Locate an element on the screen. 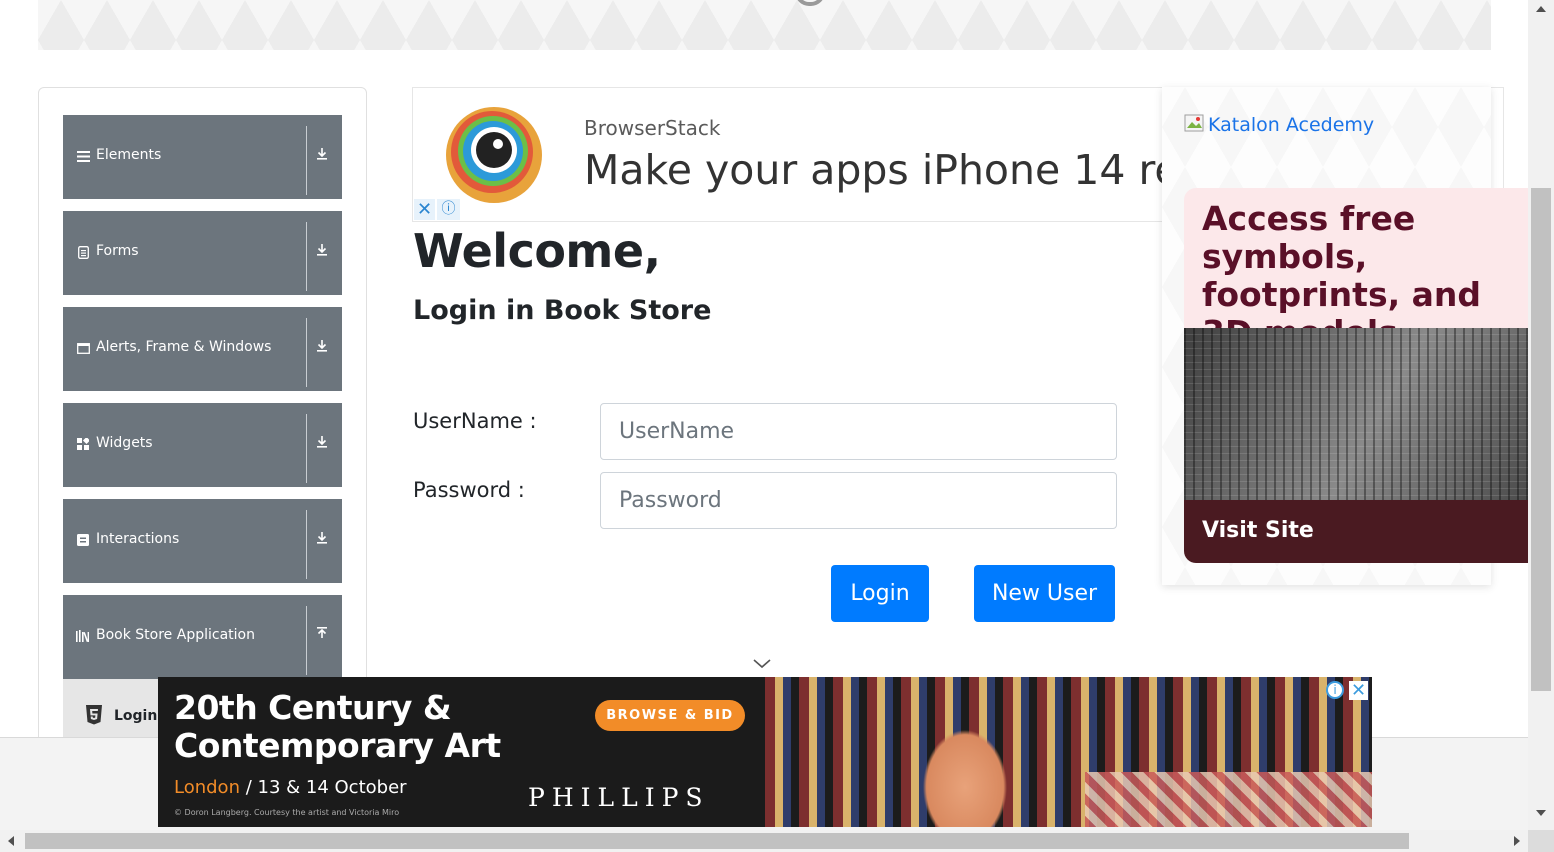  header-title-fragment is located at coordinates (810, 3).